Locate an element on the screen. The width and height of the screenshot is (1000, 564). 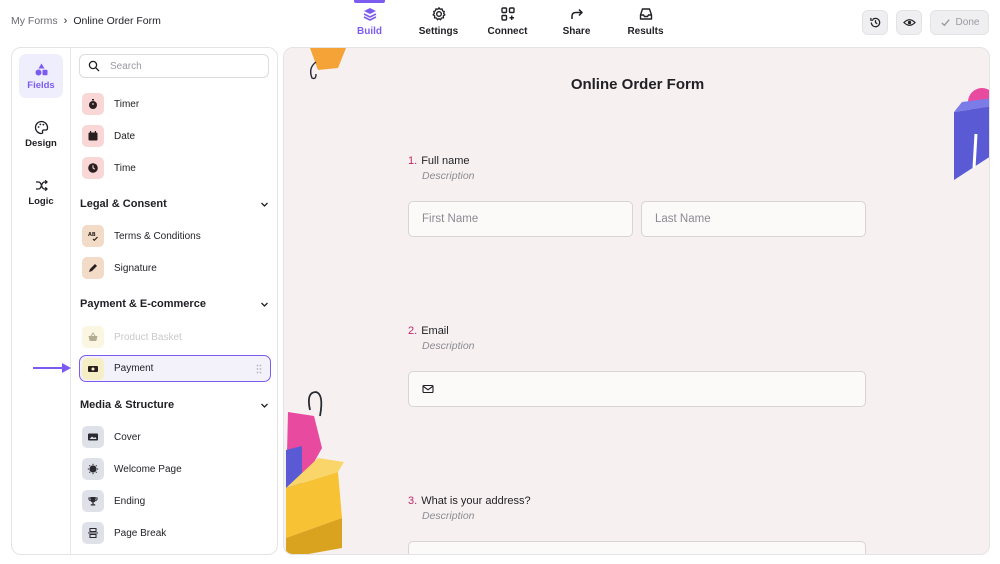
share-icon is located at coordinates (576, 13).